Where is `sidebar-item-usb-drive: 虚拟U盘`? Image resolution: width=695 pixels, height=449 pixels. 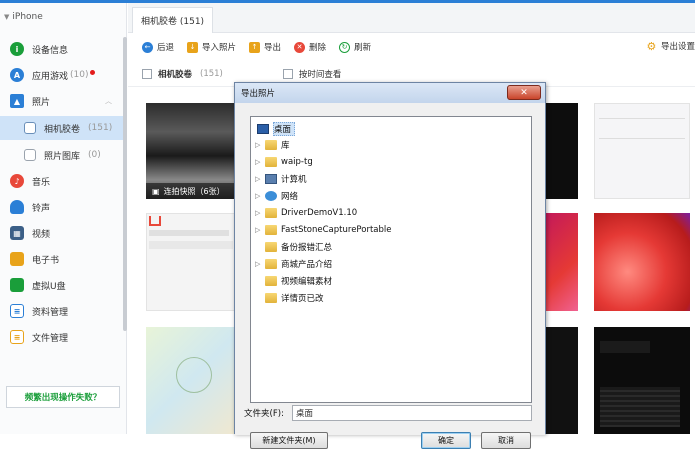 sidebar-item-usb-drive: 虚拟U盘 is located at coordinates (62, 285).